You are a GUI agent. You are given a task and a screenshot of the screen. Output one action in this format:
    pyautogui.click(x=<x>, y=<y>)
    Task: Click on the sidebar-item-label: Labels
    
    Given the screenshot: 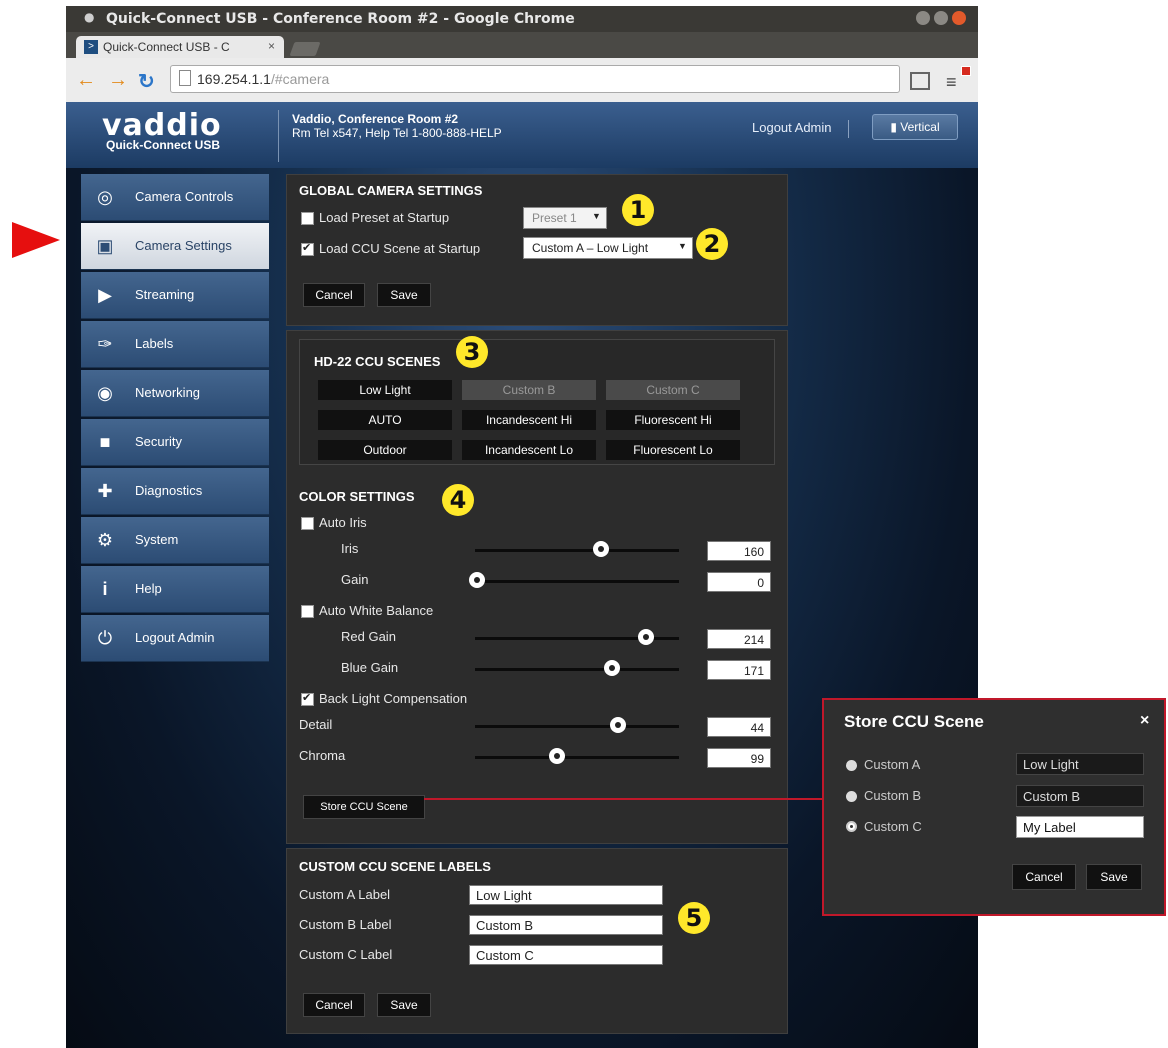 What is the action you would take?
    pyautogui.click(x=154, y=343)
    